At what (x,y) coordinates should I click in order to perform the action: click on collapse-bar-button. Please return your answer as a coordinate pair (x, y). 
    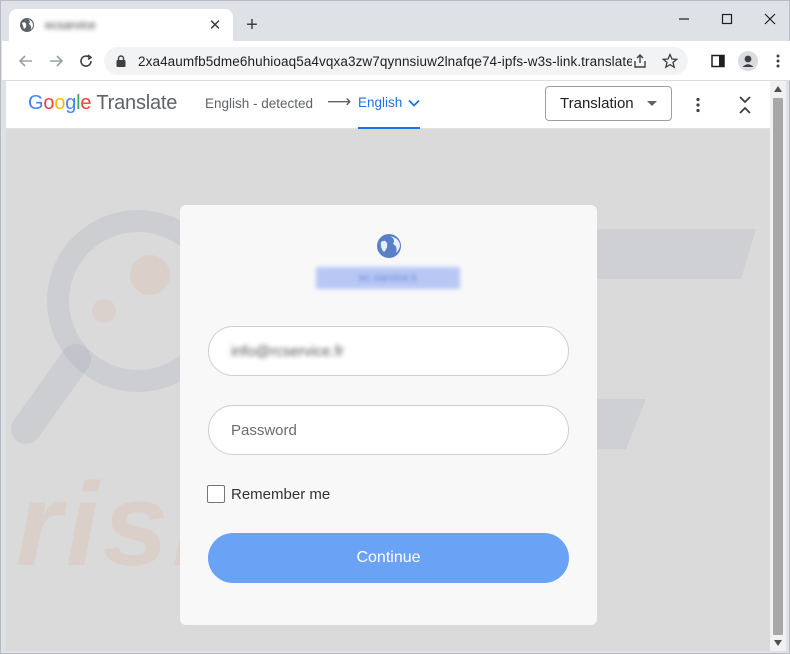
    Looking at the image, I should click on (745, 105).